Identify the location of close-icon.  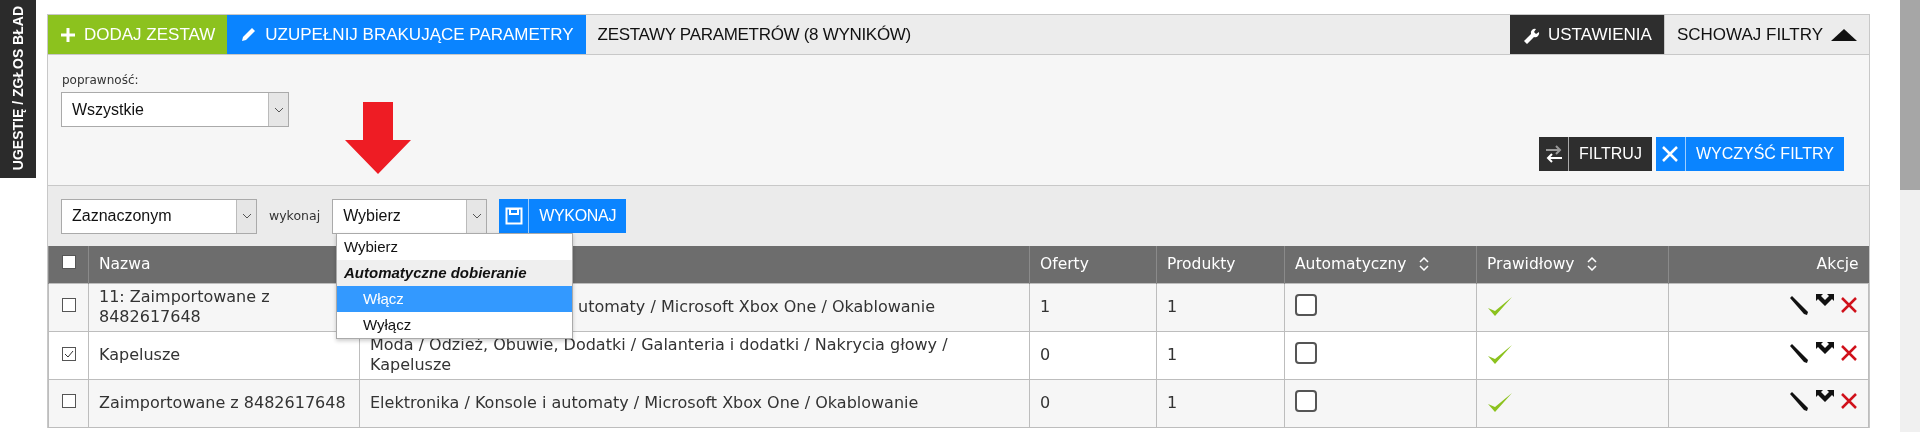
(1670, 154).